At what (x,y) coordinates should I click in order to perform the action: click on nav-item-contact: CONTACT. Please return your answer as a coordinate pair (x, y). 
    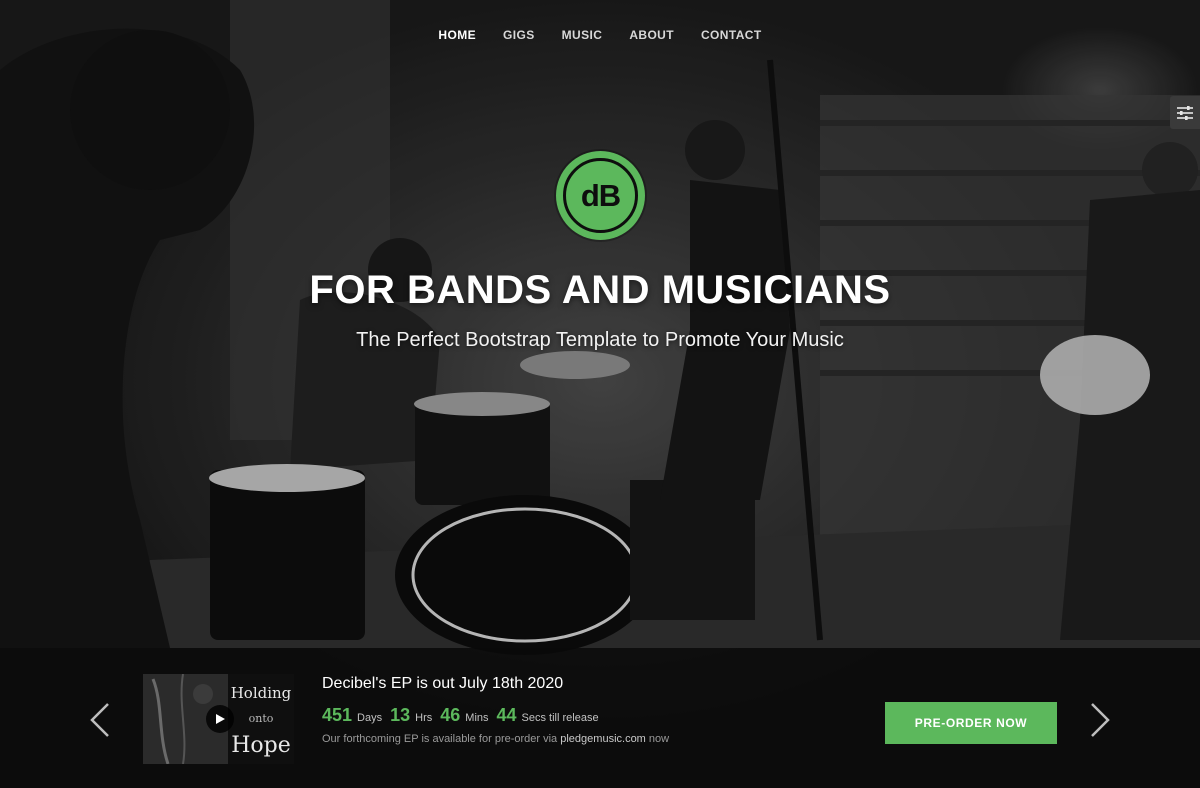
    Looking at the image, I should click on (731, 35).